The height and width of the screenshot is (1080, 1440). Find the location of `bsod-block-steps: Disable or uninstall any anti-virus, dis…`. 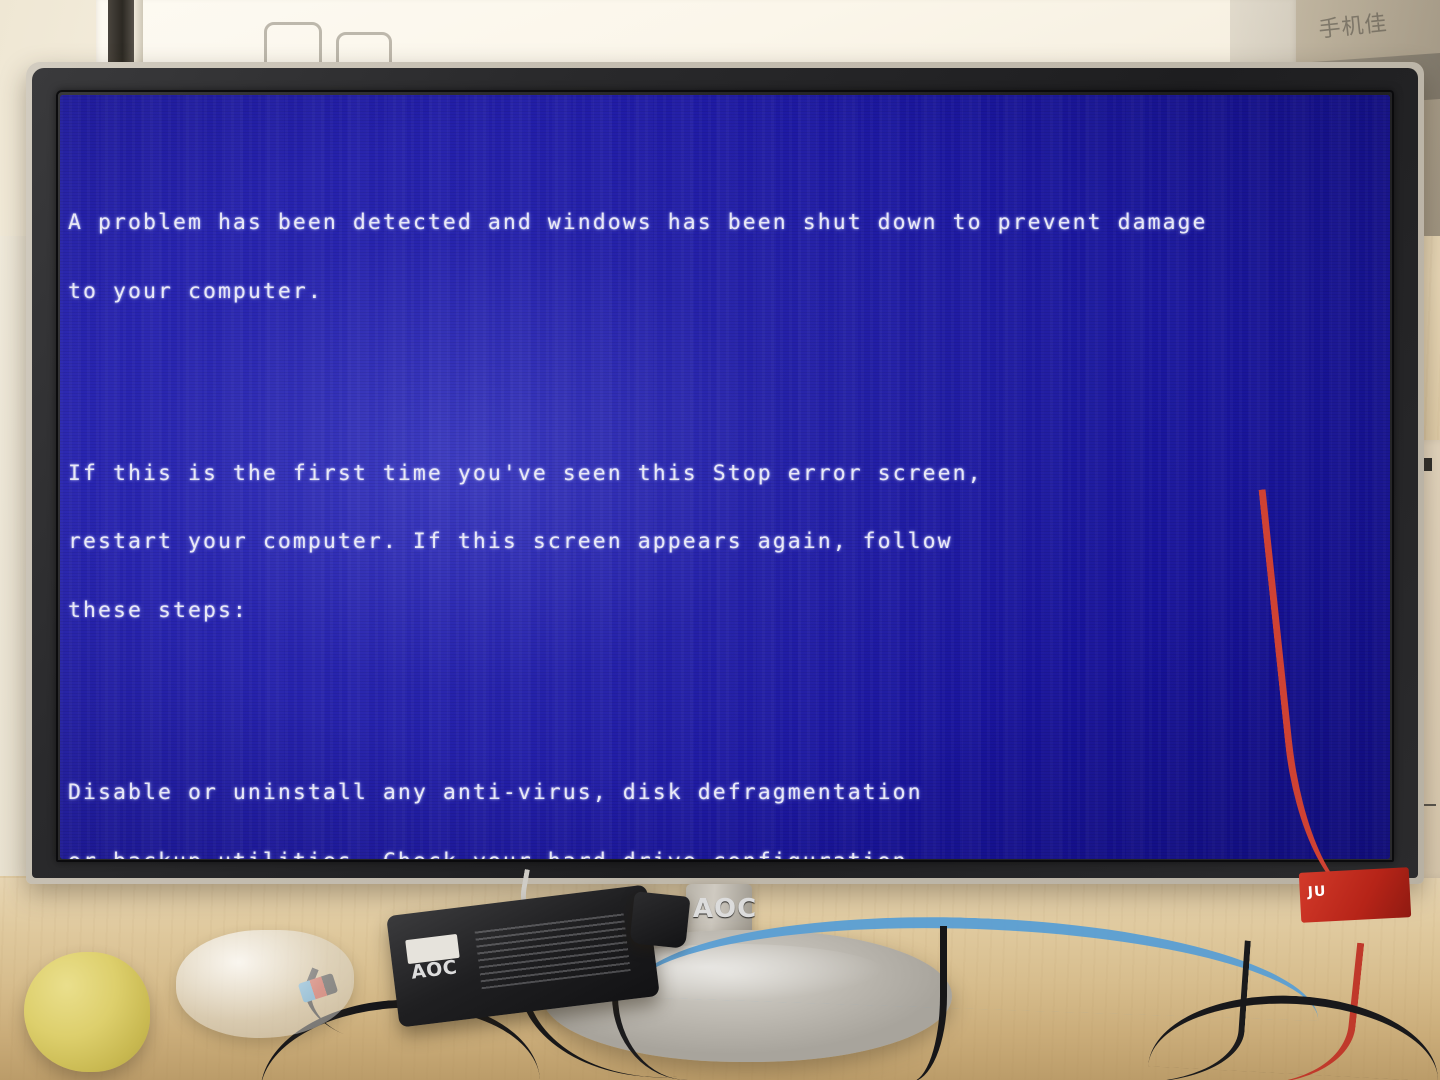

bsod-block-steps: Disable or uninstall any anti-virus, dis… is located at coordinates (729, 798).